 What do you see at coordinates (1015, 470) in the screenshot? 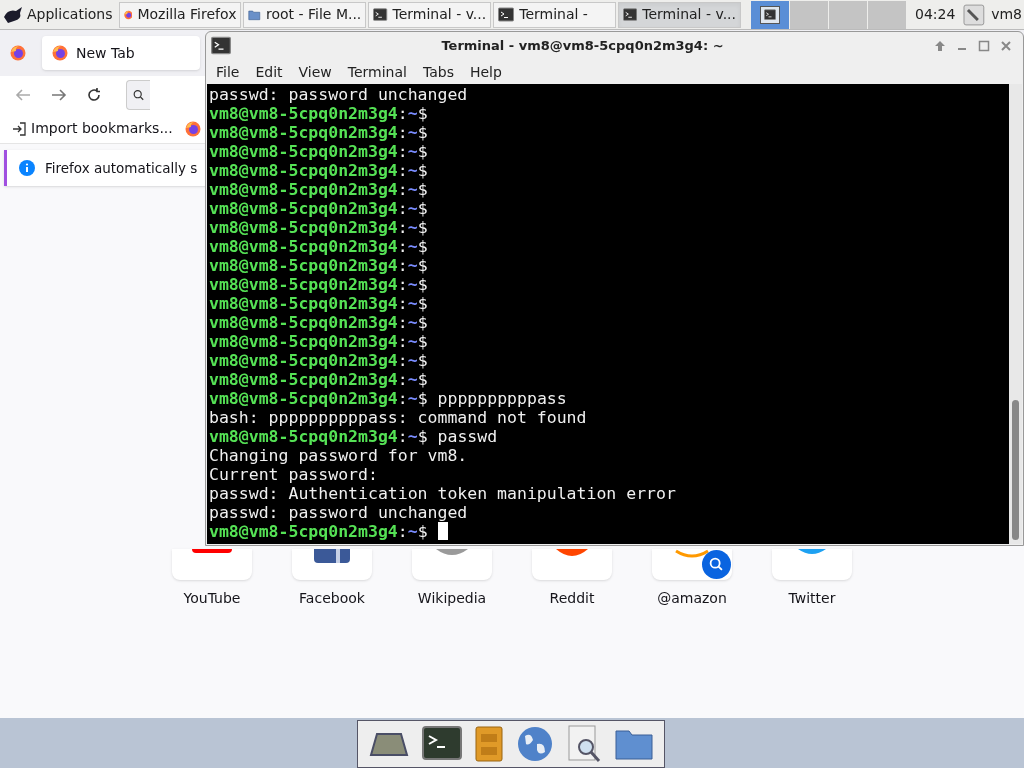
I see `scrollbar-thumb` at bounding box center [1015, 470].